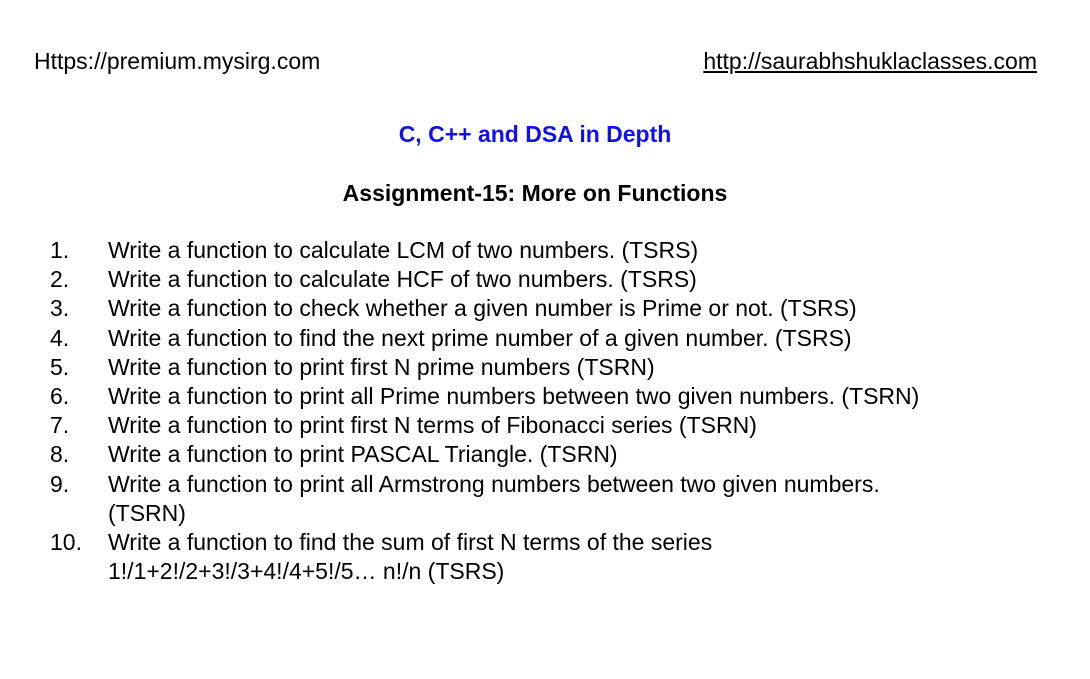 The image size is (1090, 679). What do you see at coordinates (60, 308) in the screenshot?
I see `question-number: 3.` at bounding box center [60, 308].